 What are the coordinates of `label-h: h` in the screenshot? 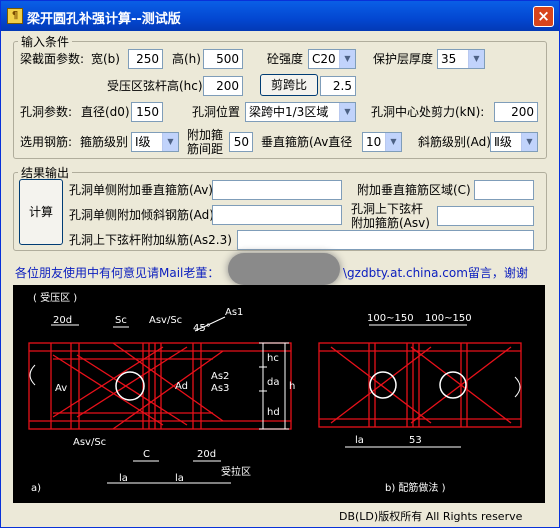 It's located at (292, 386).